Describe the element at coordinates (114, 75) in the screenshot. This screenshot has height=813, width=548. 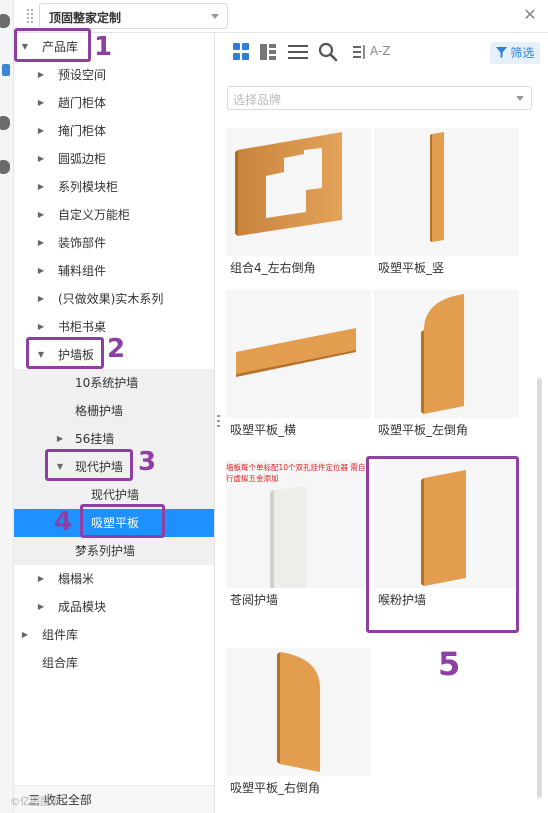
I see `tree-item: ▶ 预设空间` at that location.